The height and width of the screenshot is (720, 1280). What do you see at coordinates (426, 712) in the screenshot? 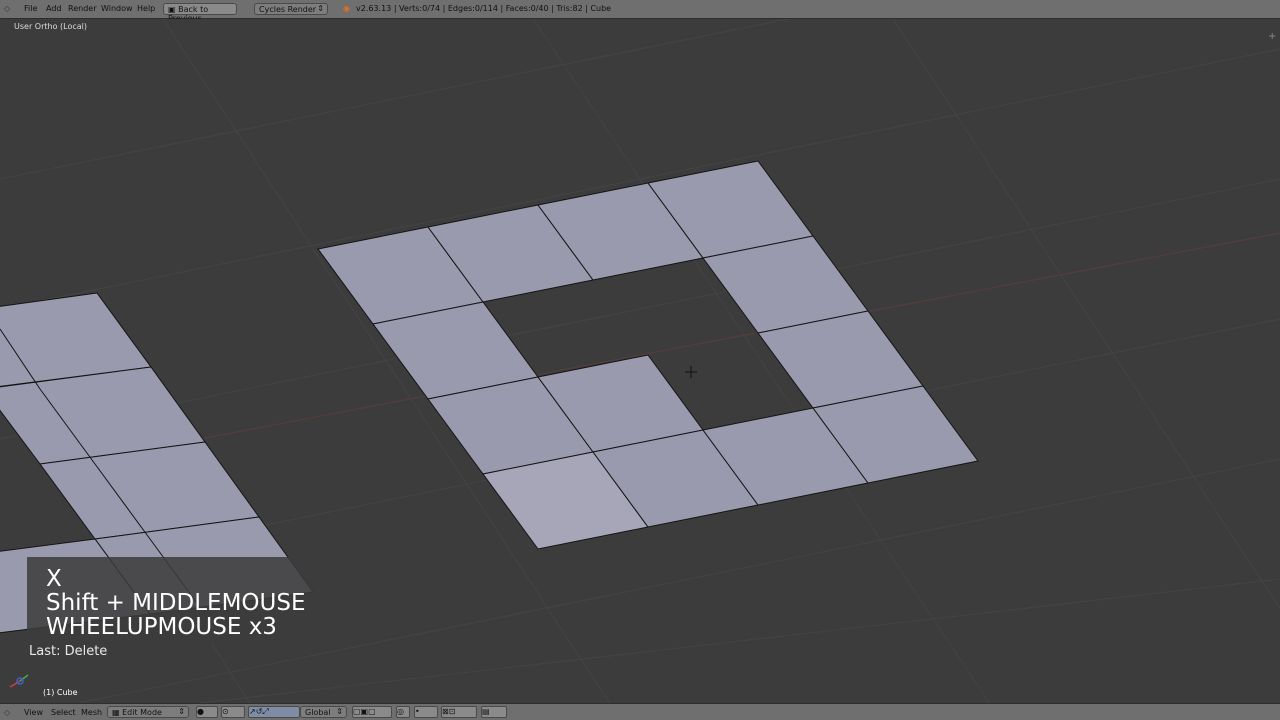
I see `select-mode-buttons: •` at bounding box center [426, 712].